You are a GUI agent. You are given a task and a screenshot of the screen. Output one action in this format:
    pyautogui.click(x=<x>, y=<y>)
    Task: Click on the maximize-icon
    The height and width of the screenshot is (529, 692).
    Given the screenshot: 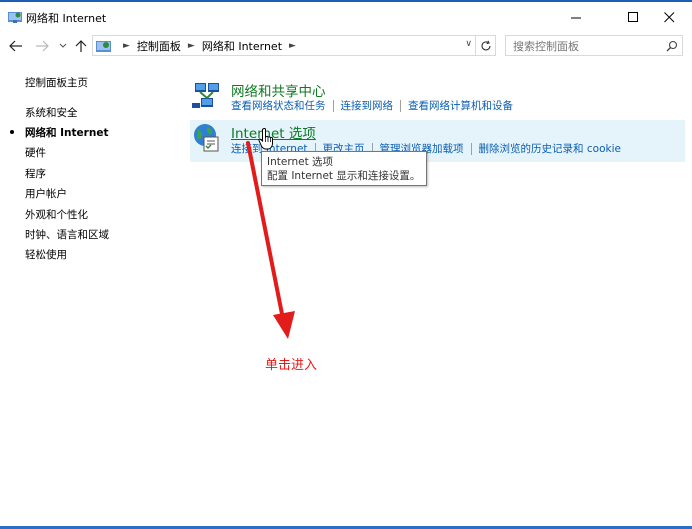 What is the action you would take?
    pyautogui.click(x=632, y=16)
    